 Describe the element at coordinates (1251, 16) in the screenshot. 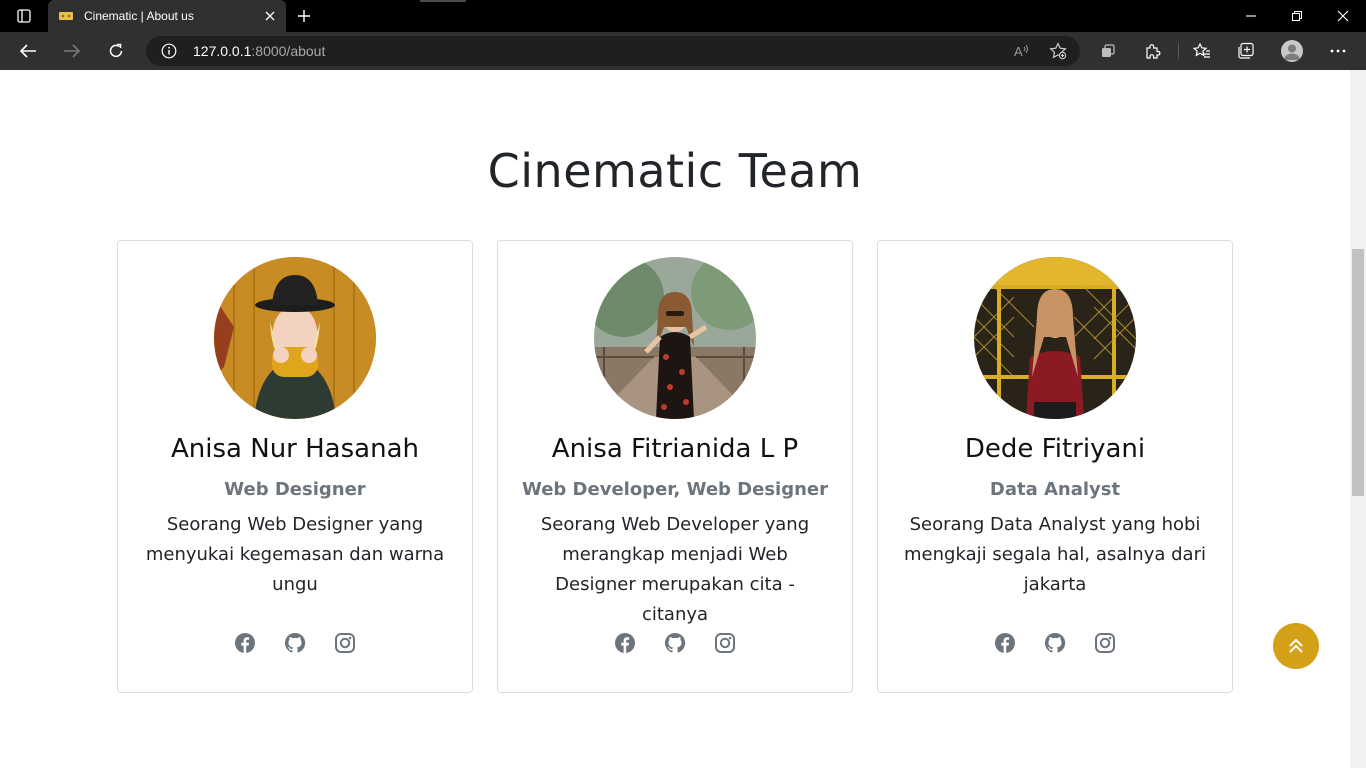

I see `minimize-icon` at that location.